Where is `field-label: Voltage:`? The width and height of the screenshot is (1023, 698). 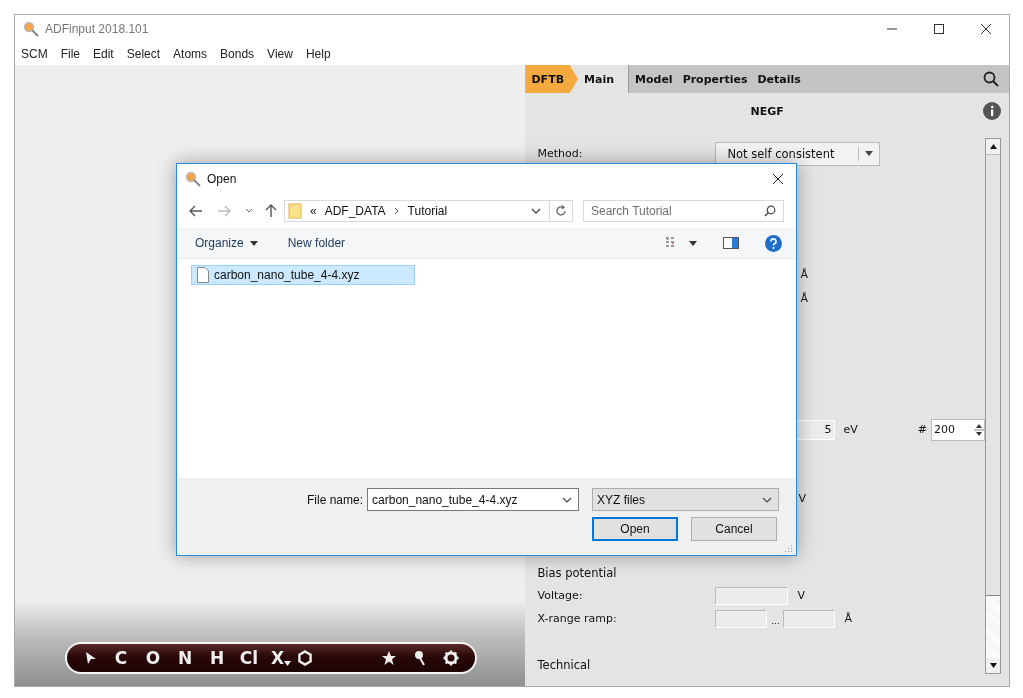 field-label: Voltage: is located at coordinates (560, 595).